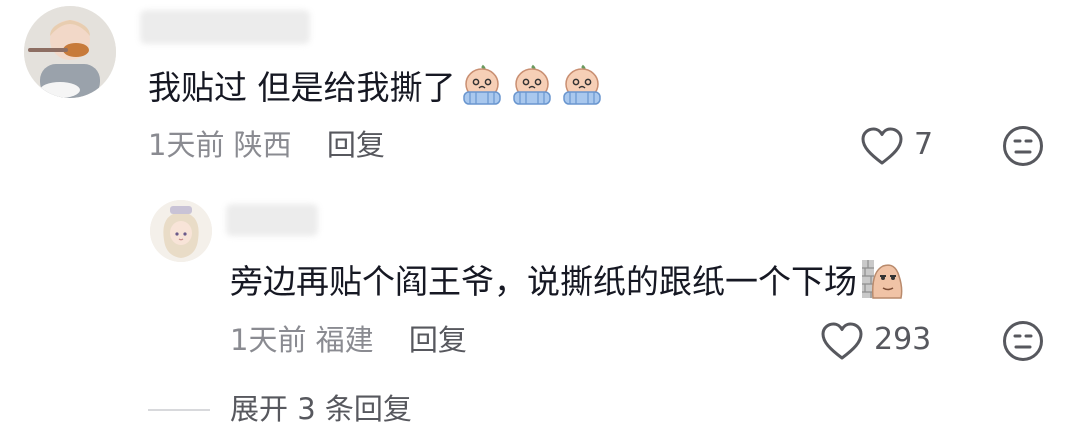 The width and height of the screenshot is (1080, 437). What do you see at coordinates (1023, 341) in the screenshot?
I see `reply-dislike-face-icon` at bounding box center [1023, 341].